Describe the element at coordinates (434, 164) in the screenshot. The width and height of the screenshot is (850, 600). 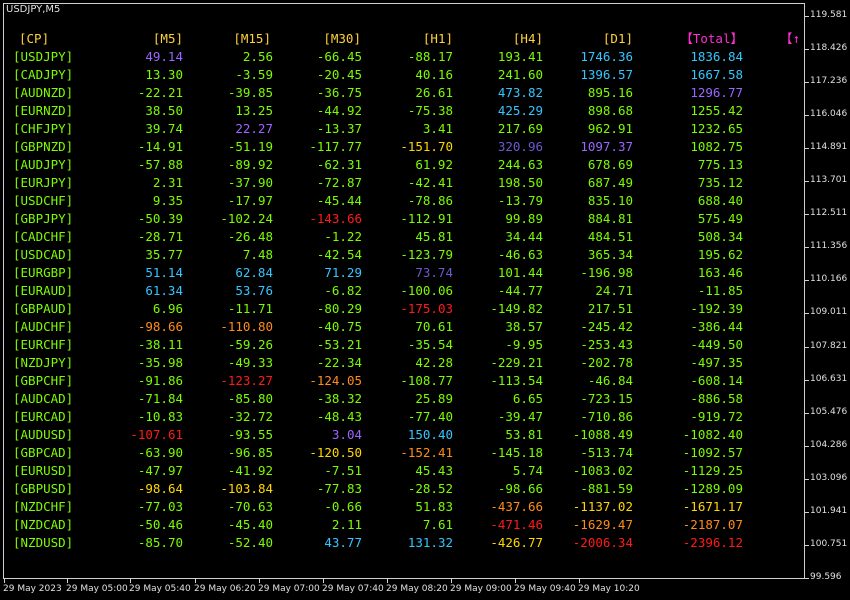
I see `value-cell: 61.92` at that location.